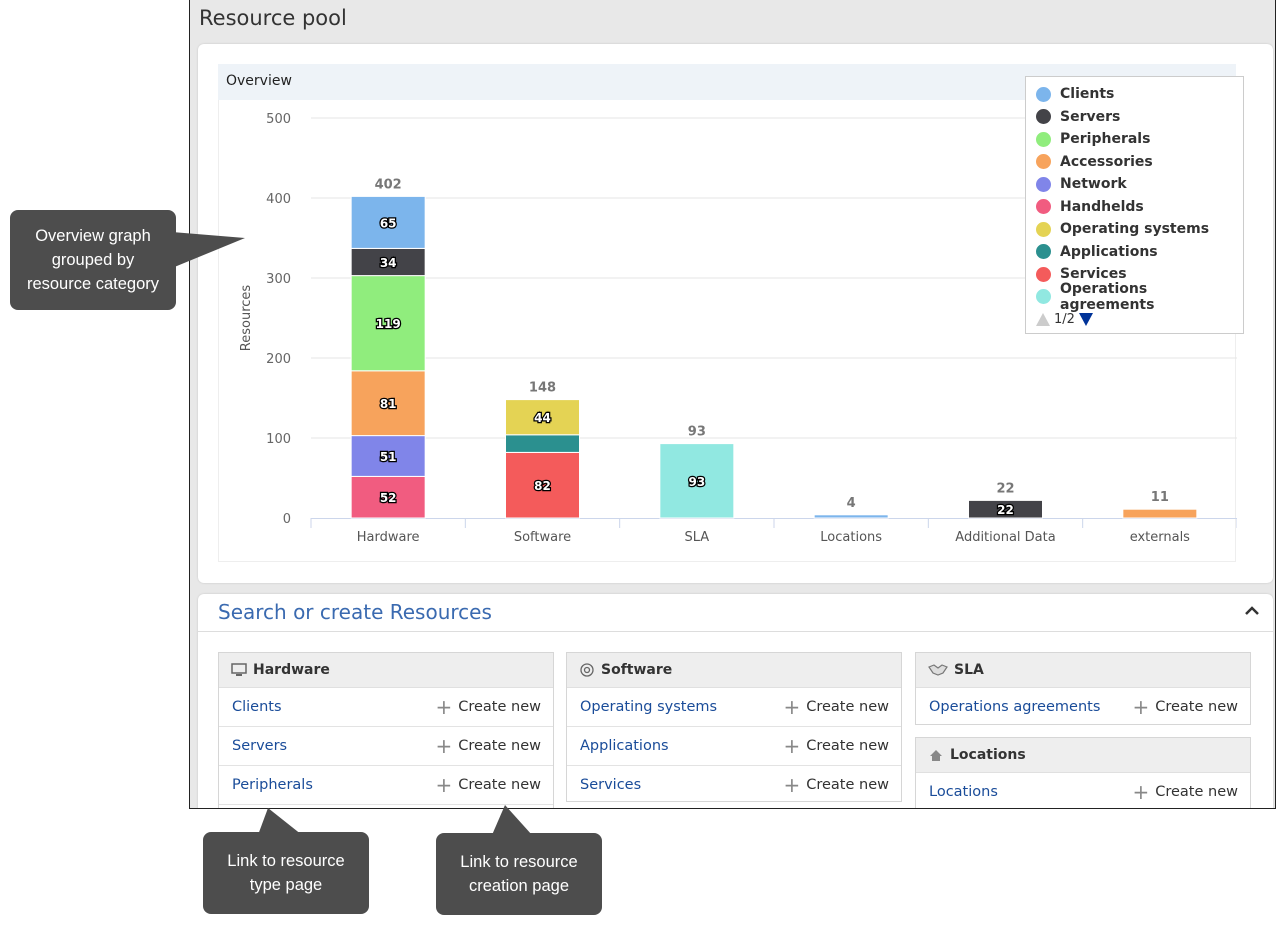  Describe the element at coordinates (519, 874) in the screenshot. I see `callout-create-link: Link to resource creation page` at that location.